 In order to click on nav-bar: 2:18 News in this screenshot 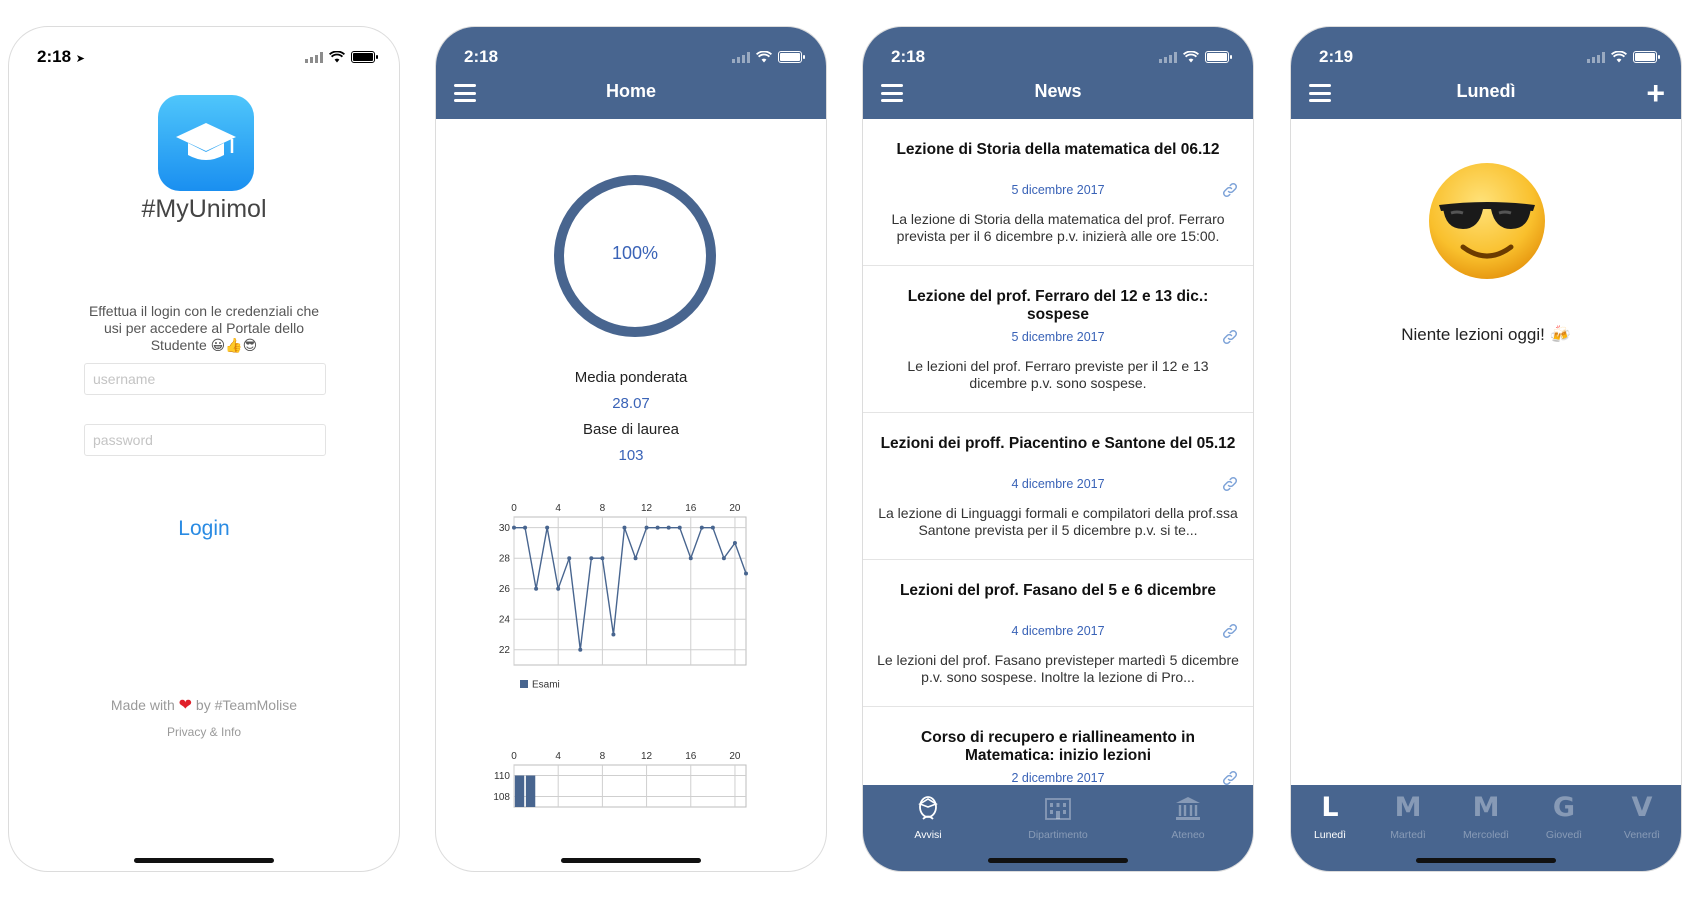, I will do `click(1058, 73)`.